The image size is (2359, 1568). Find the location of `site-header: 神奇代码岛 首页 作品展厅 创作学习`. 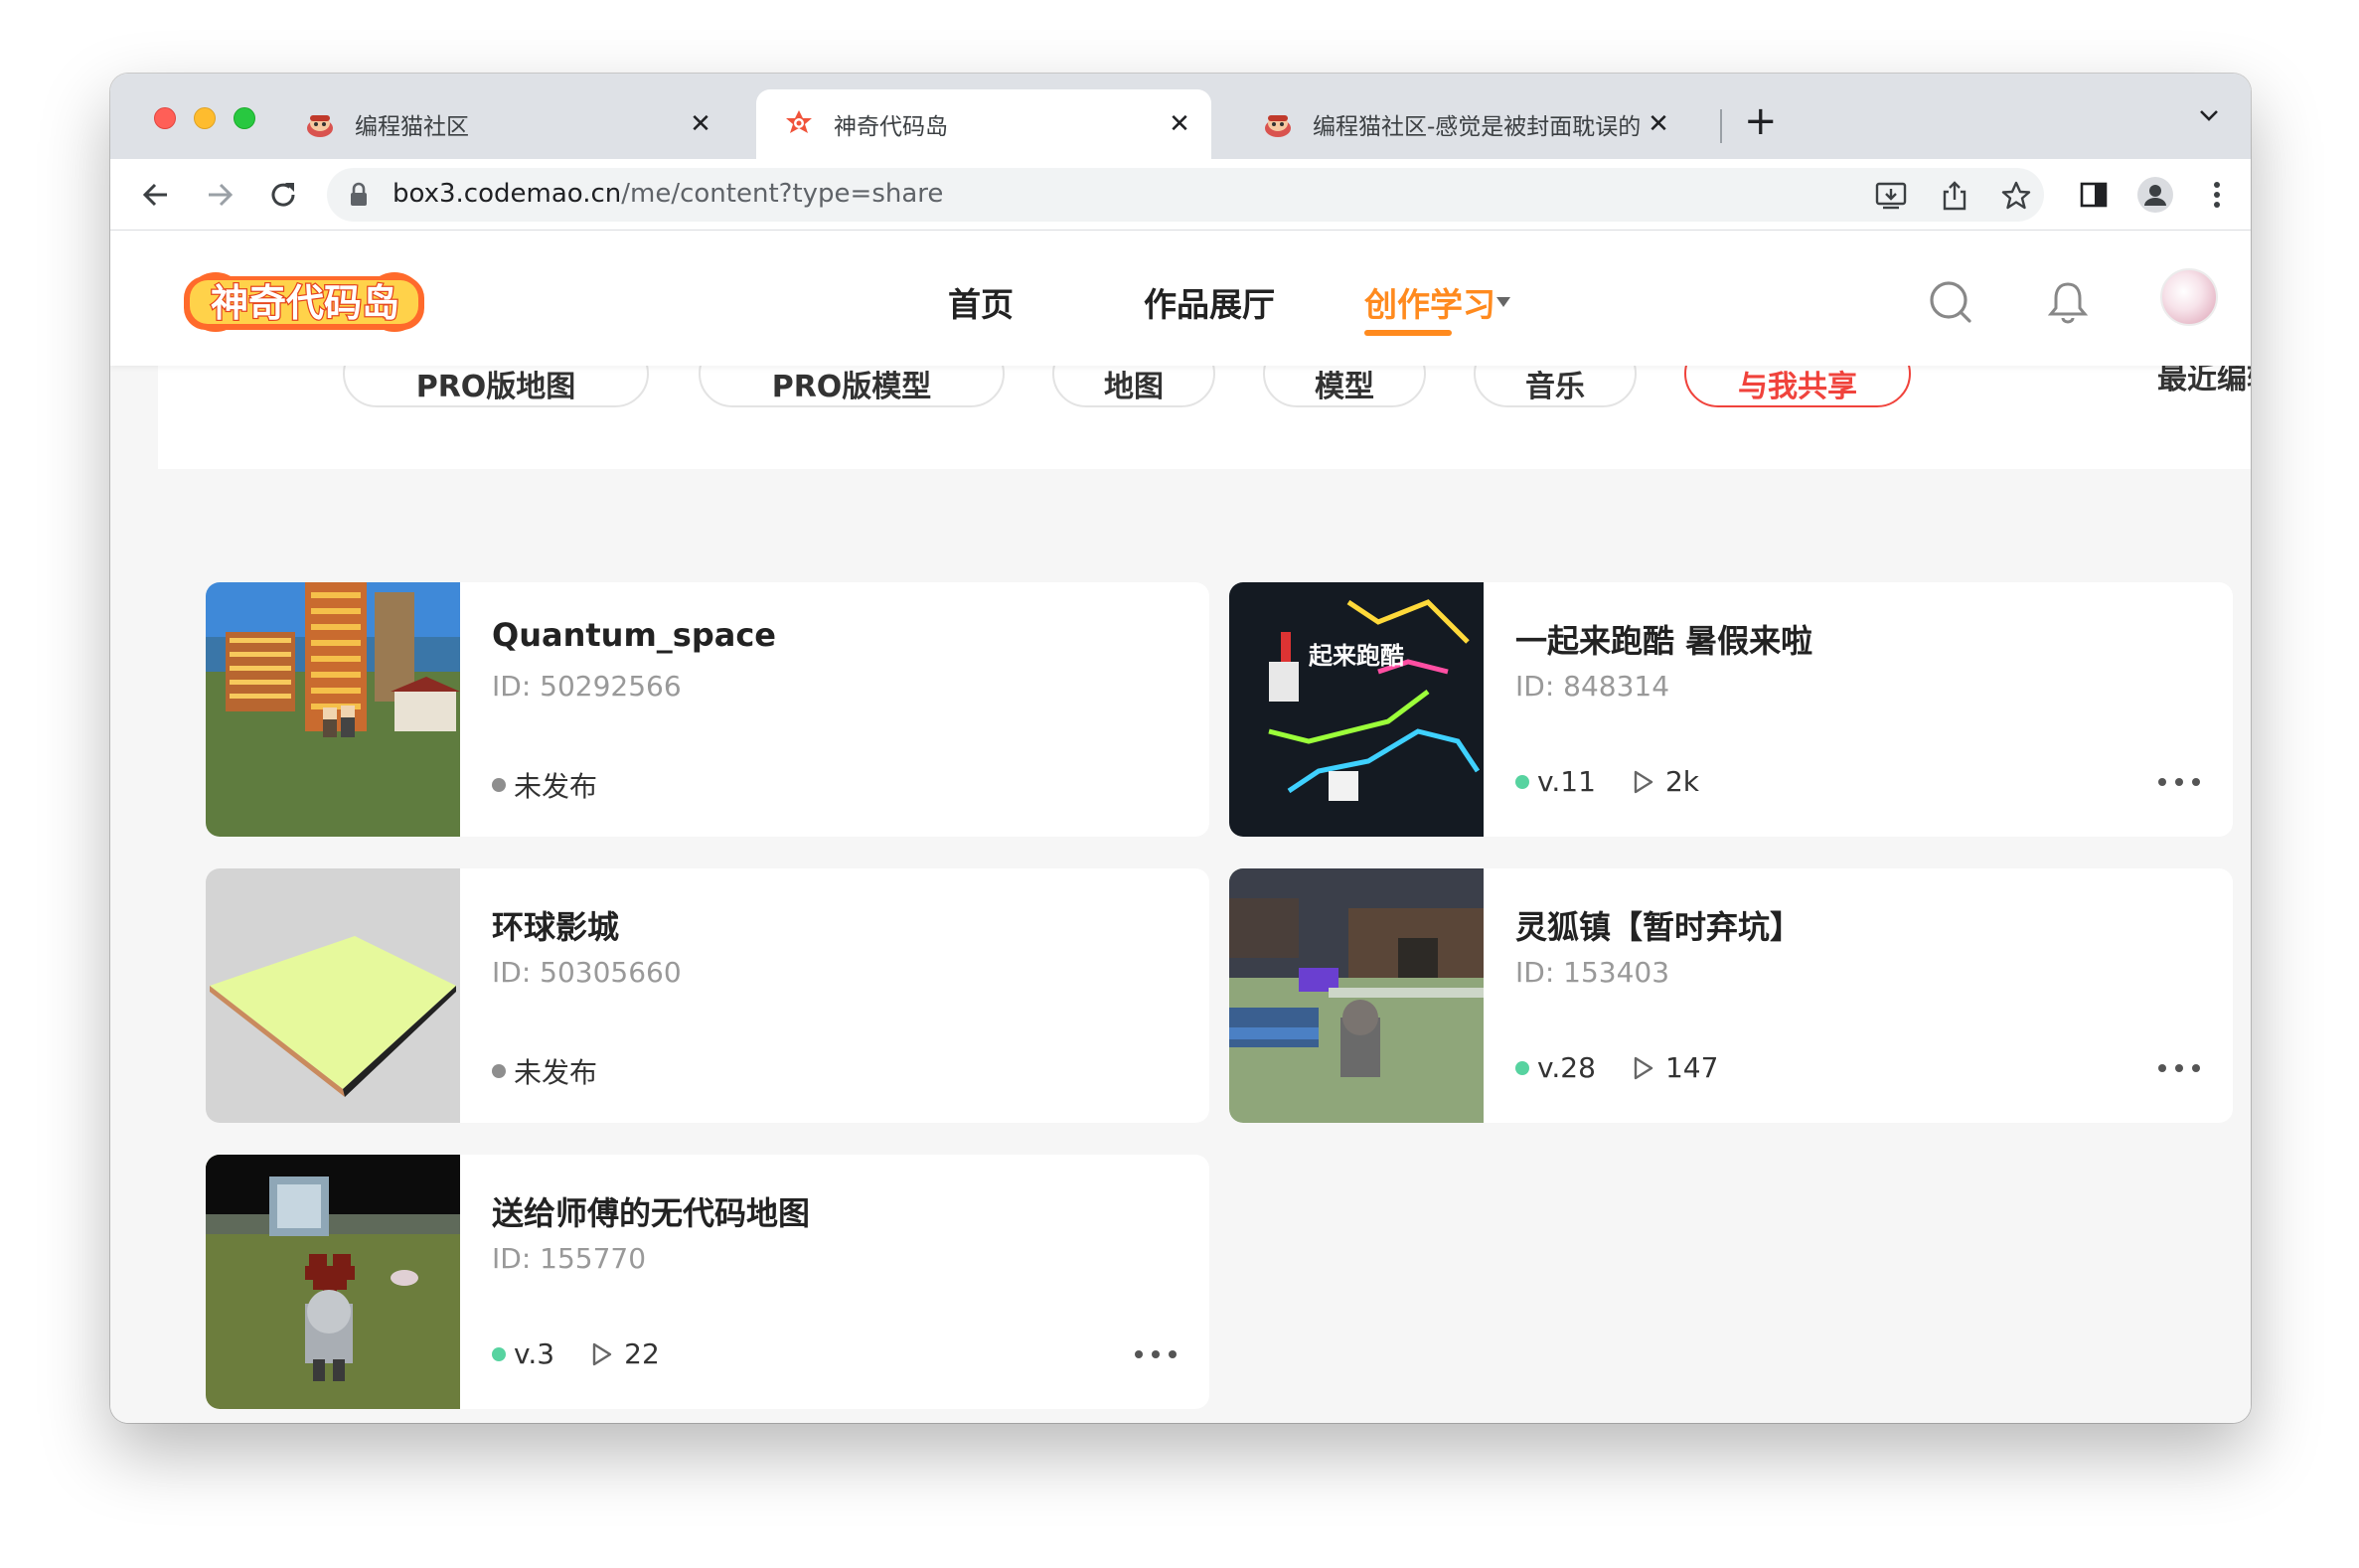

site-header: 神奇代码岛 首页 作品展厅 创作学习 is located at coordinates (1181, 298).